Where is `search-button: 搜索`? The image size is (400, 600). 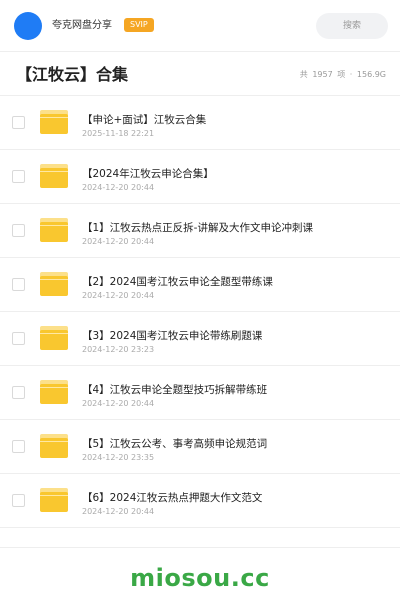 search-button: 搜索 is located at coordinates (352, 26).